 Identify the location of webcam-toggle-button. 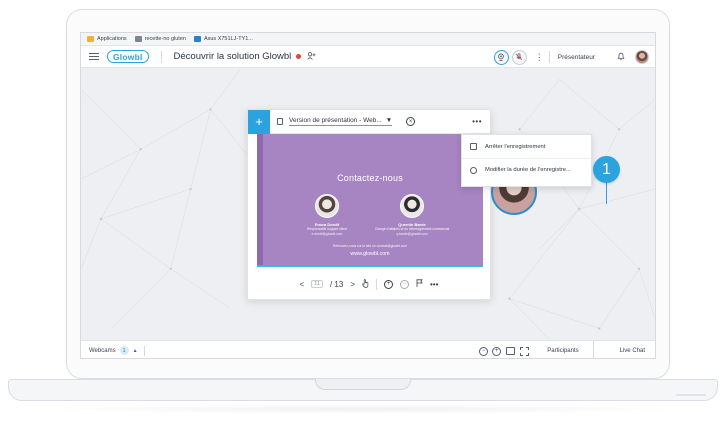
(501, 57).